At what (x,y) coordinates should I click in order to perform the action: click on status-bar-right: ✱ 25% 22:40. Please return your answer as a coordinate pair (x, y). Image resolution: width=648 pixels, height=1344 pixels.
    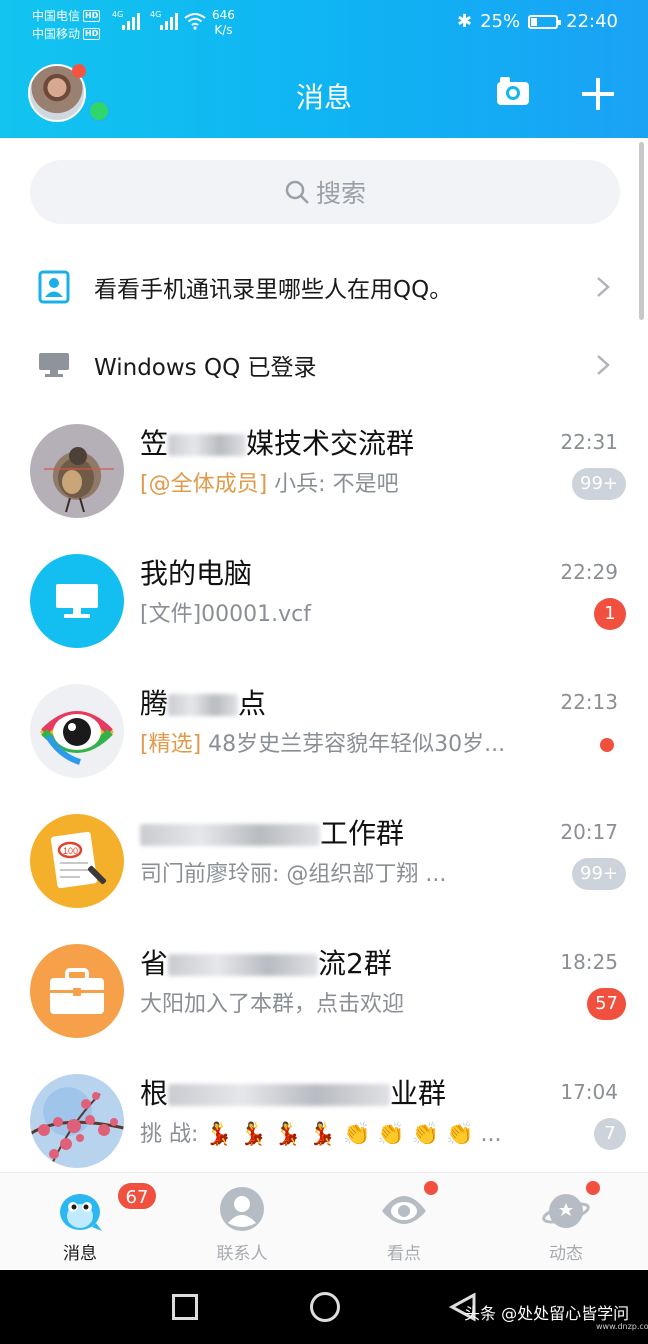
    Looking at the image, I should click on (537, 21).